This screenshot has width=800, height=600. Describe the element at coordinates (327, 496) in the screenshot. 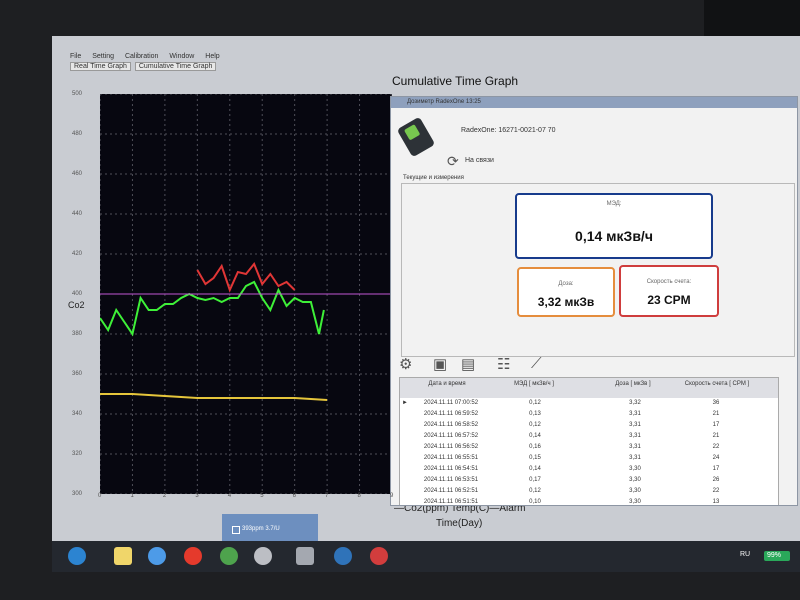

I see `x-tick-label: 7` at that location.